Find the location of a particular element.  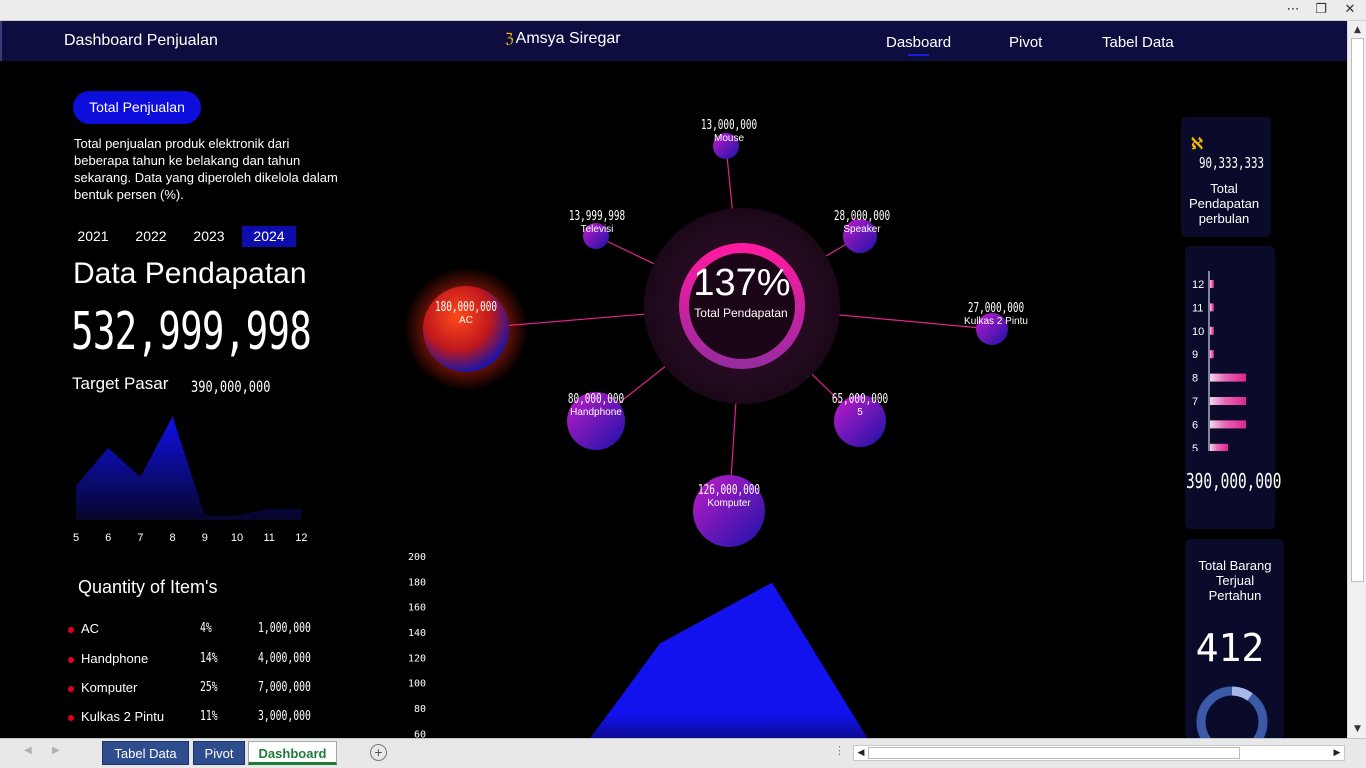

y-tick-label: 200 is located at coordinates (417, 557).